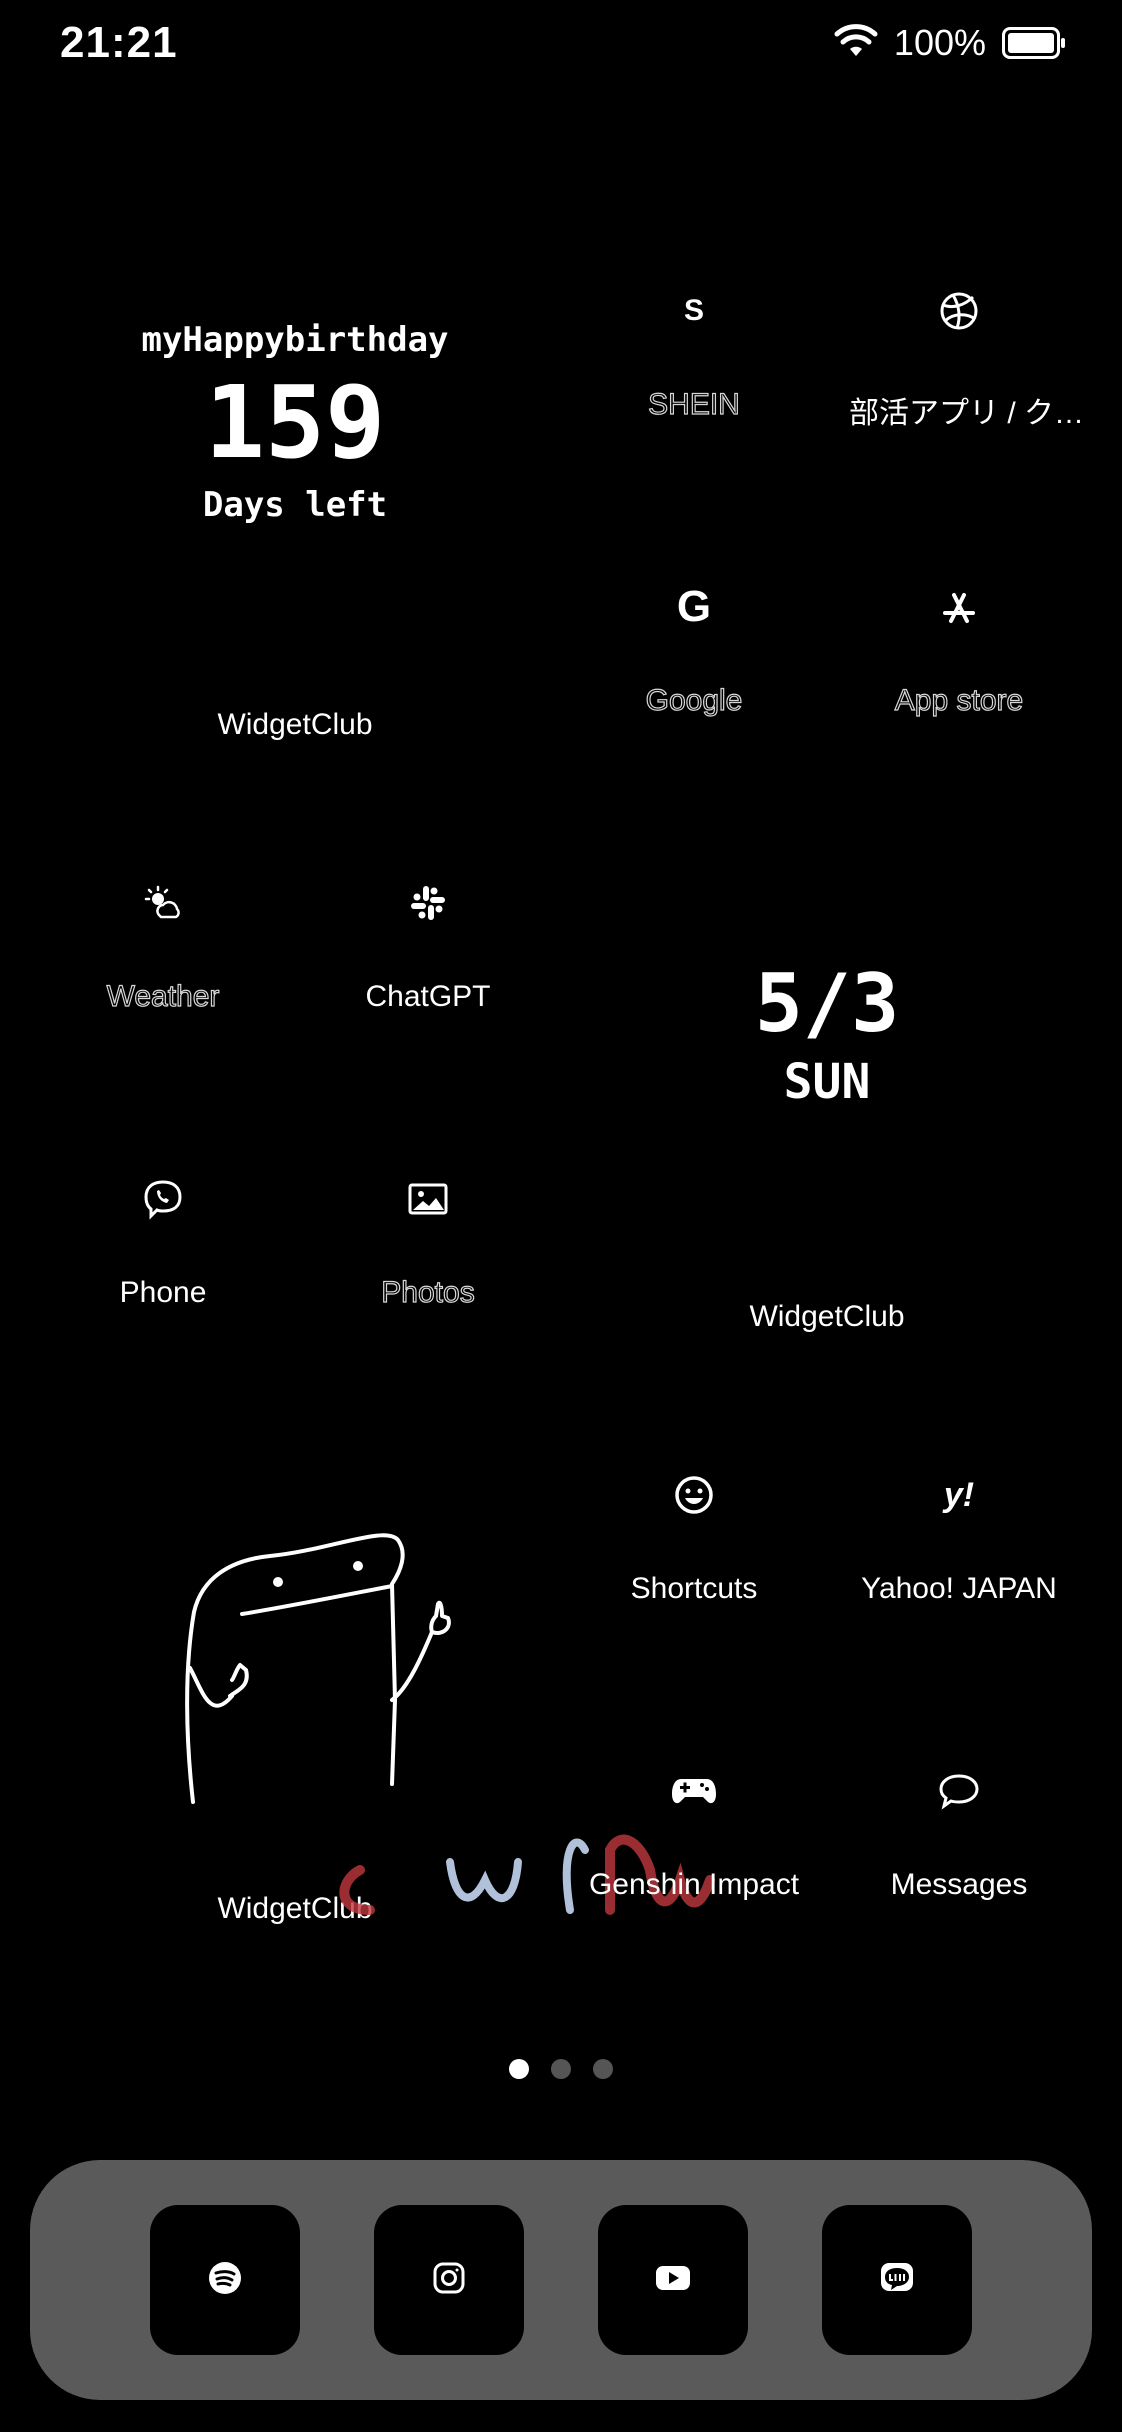 Image resolution: width=1122 pixels, height=2432 pixels. What do you see at coordinates (1033, 43) in the screenshot?
I see `battery-icon` at bounding box center [1033, 43].